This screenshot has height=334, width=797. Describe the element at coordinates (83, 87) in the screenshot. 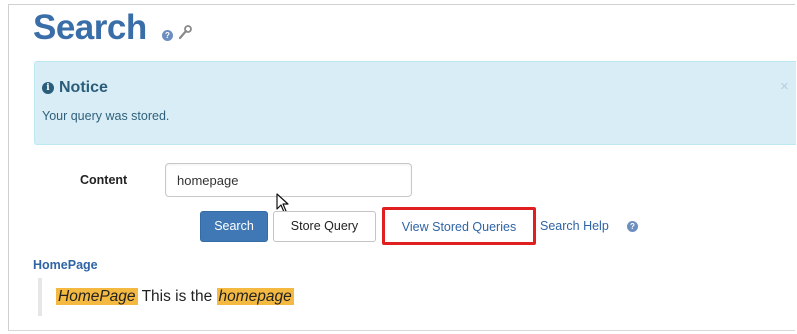

I see `notice-title: Notice` at that location.